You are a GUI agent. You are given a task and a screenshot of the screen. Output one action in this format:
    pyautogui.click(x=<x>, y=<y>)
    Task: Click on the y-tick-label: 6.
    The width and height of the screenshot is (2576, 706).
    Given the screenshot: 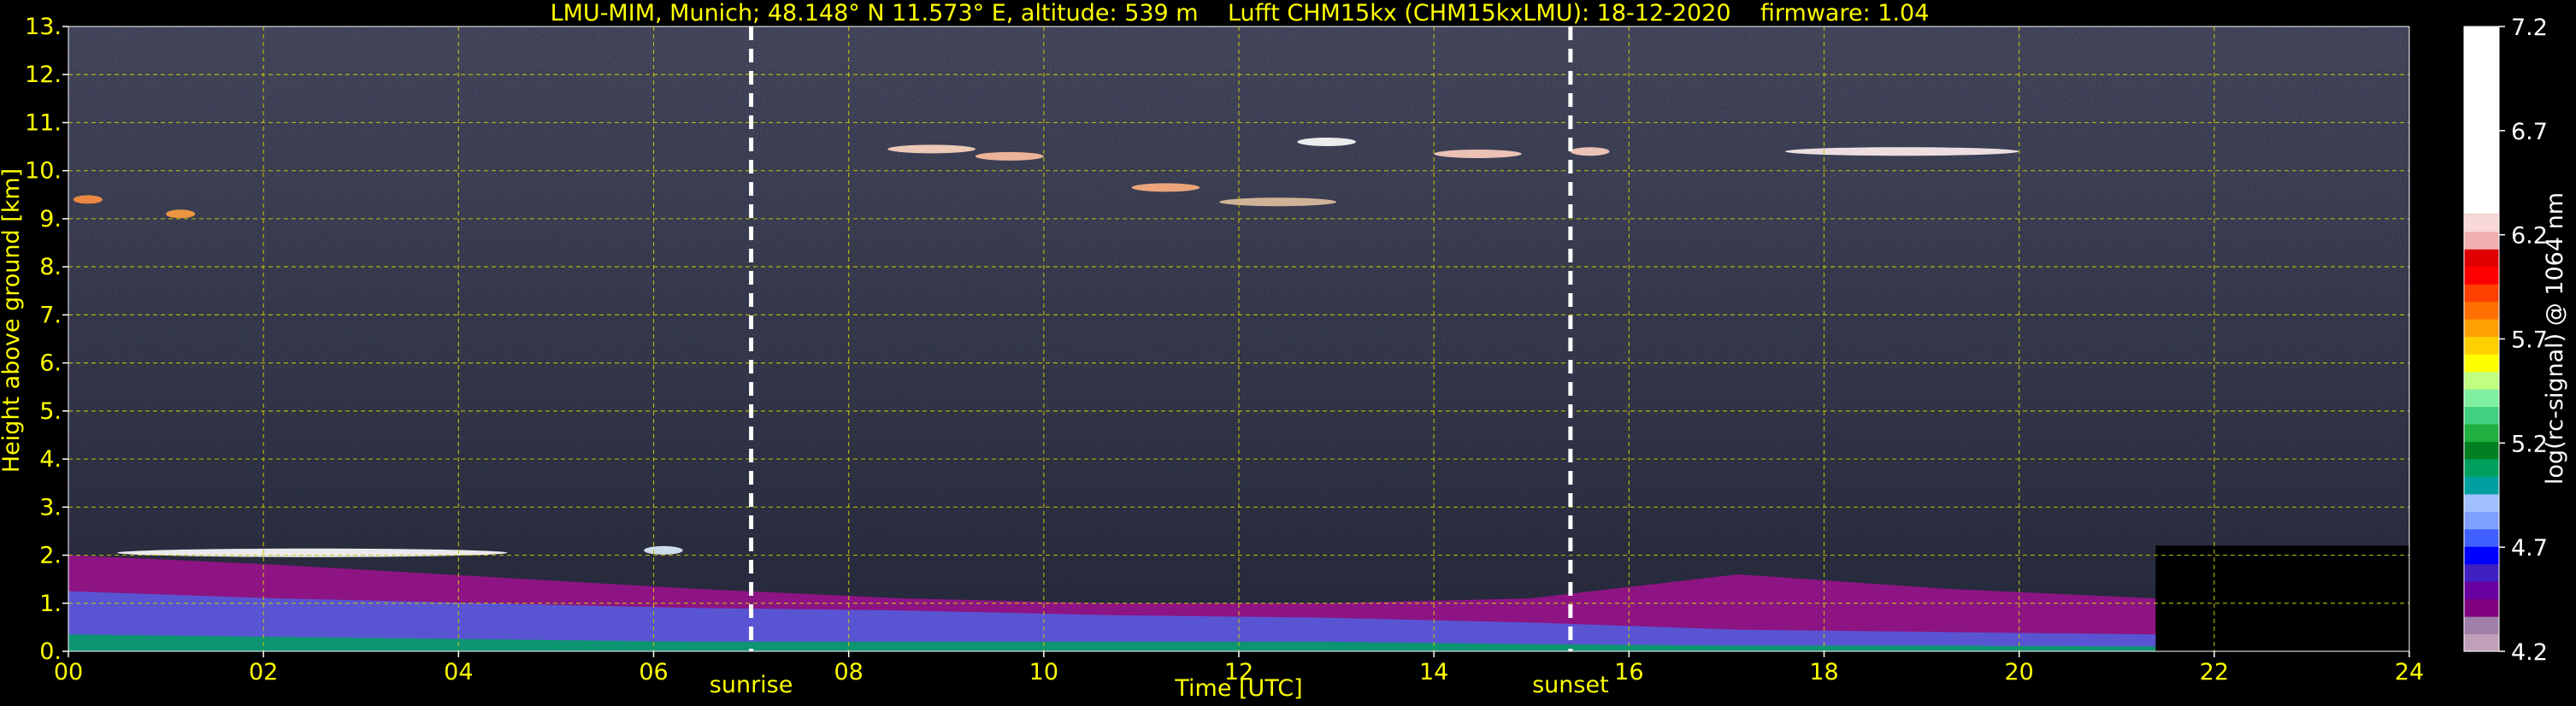 What is the action you would take?
    pyautogui.click(x=51, y=363)
    